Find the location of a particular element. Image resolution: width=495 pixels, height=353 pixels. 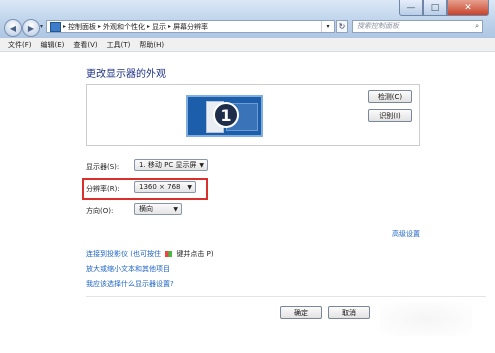

menu-help: 帮助(H) is located at coordinates (151, 45).